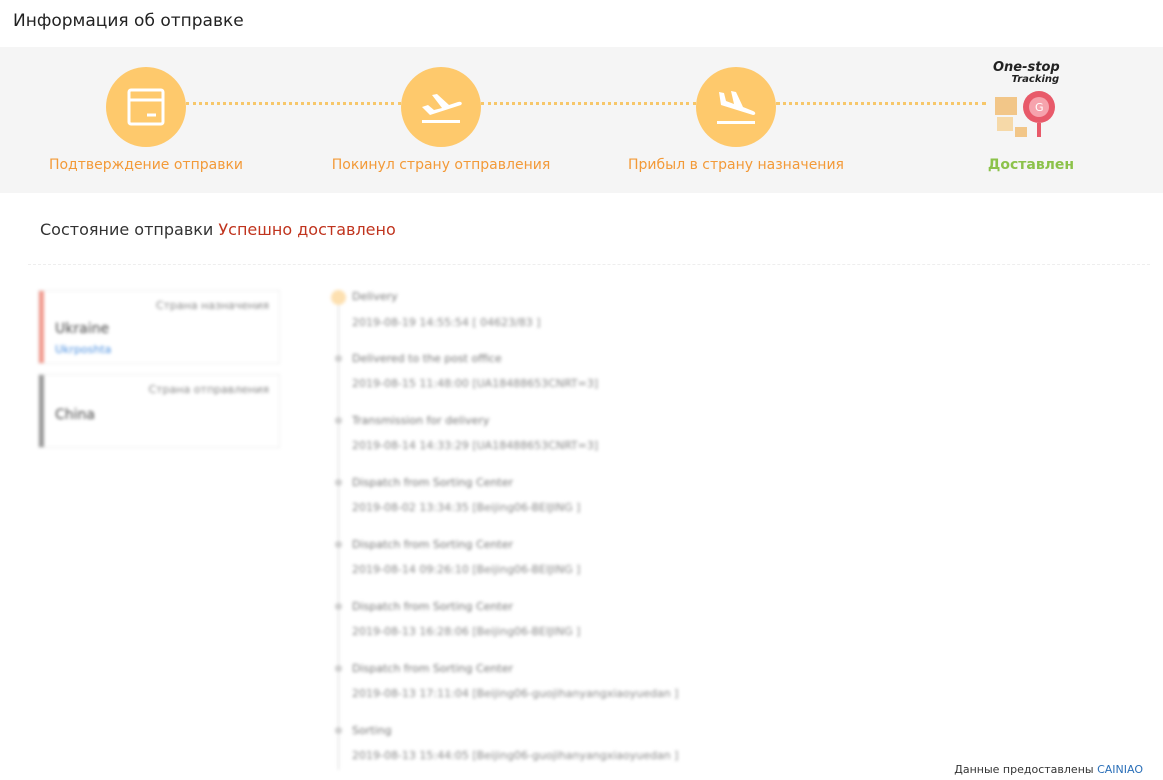 The width and height of the screenshot is (1163, 780). Describe the element at coordinates (475, 383) in the screenshot. I see `event-time: 2019-08-15 11:48:00 [UA18488653CNRT=3]` at that location.